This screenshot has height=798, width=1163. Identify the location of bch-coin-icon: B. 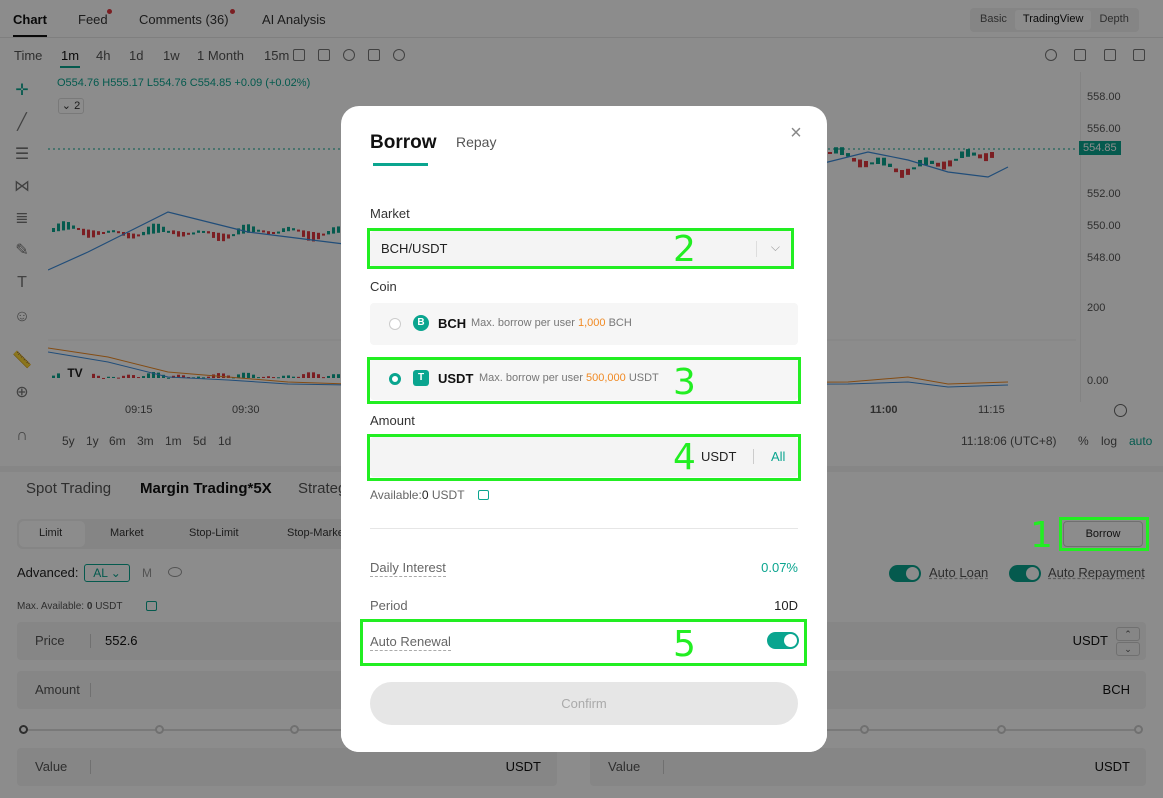
(421, 323).